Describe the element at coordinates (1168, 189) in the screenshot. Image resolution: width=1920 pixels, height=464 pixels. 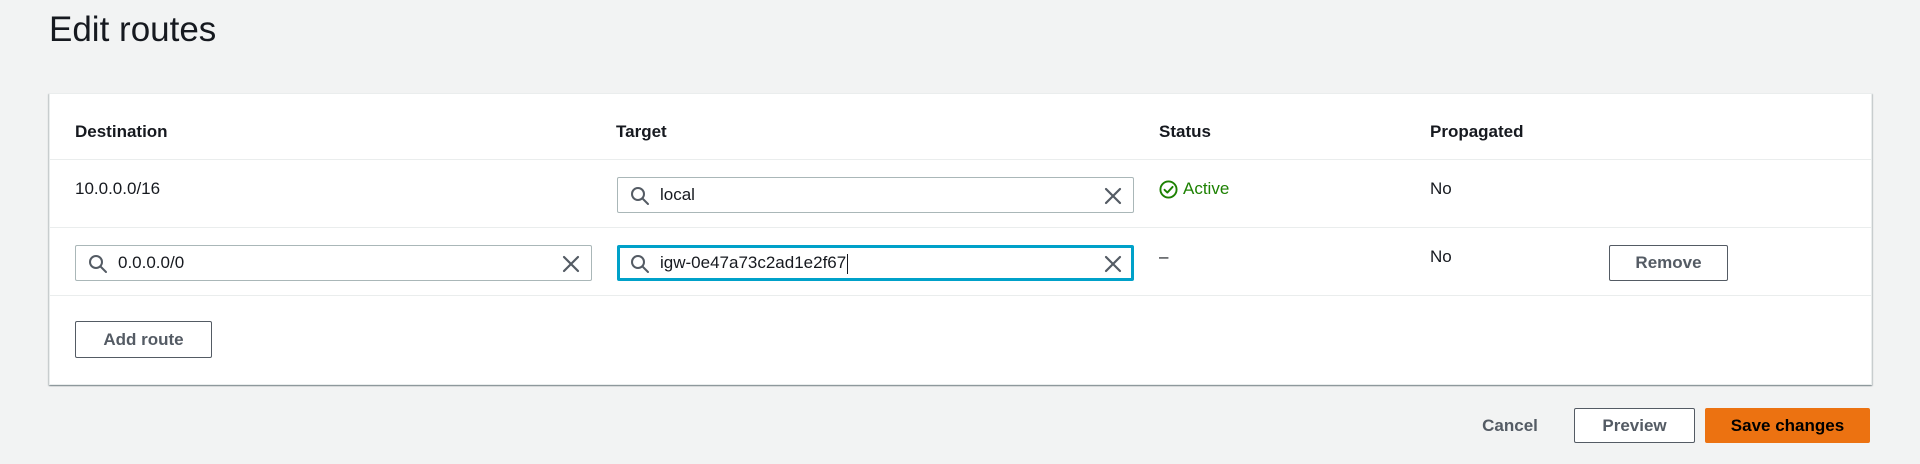
I see `check-circle-icon` at that location.